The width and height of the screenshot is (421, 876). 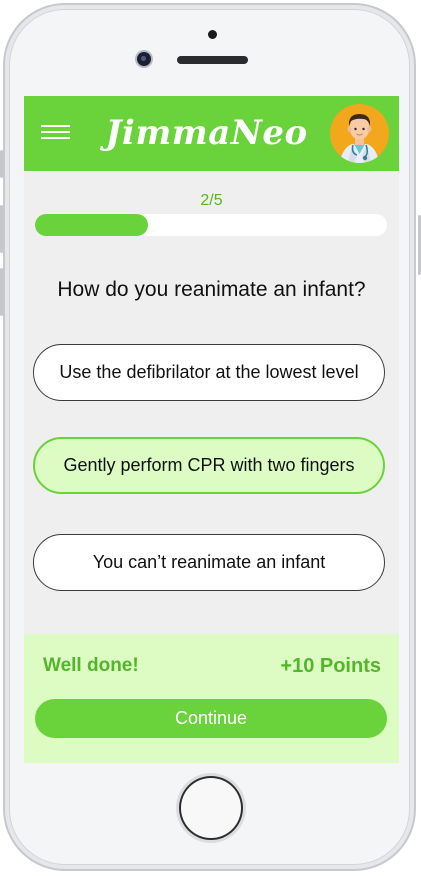 I want to click on points-earned: +10 Points, so click(x=330, y=666).